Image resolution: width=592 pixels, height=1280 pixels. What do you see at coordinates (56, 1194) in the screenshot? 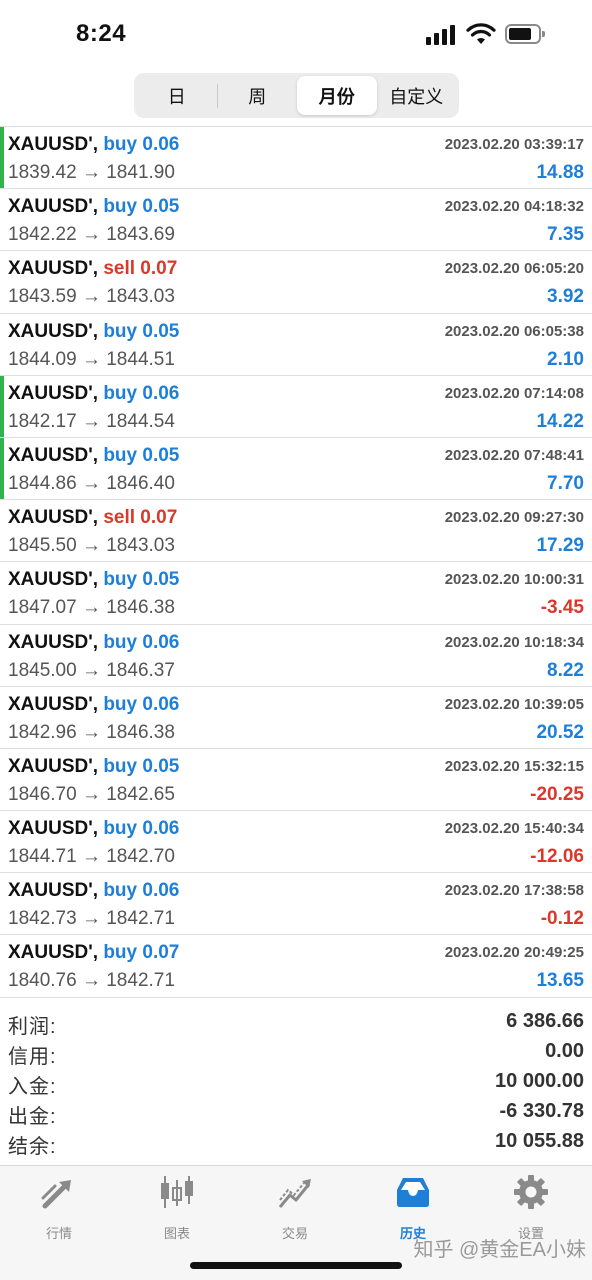
I see `quotes-arrows-icon` at bounding box center [56, 1194].